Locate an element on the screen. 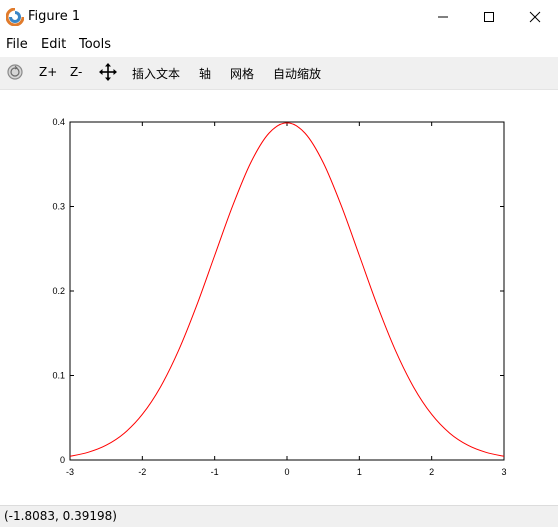  y-tick-label: 0.3 is located at coordinates (58, 207).